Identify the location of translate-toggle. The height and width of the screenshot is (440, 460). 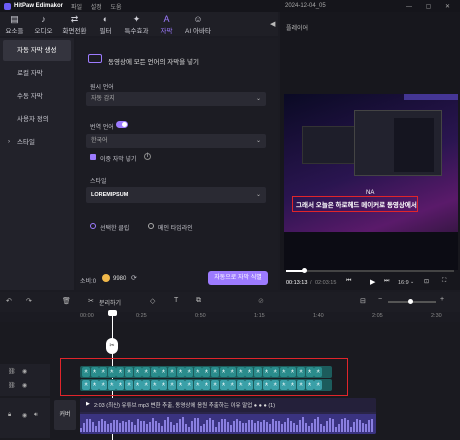
(122, 124).